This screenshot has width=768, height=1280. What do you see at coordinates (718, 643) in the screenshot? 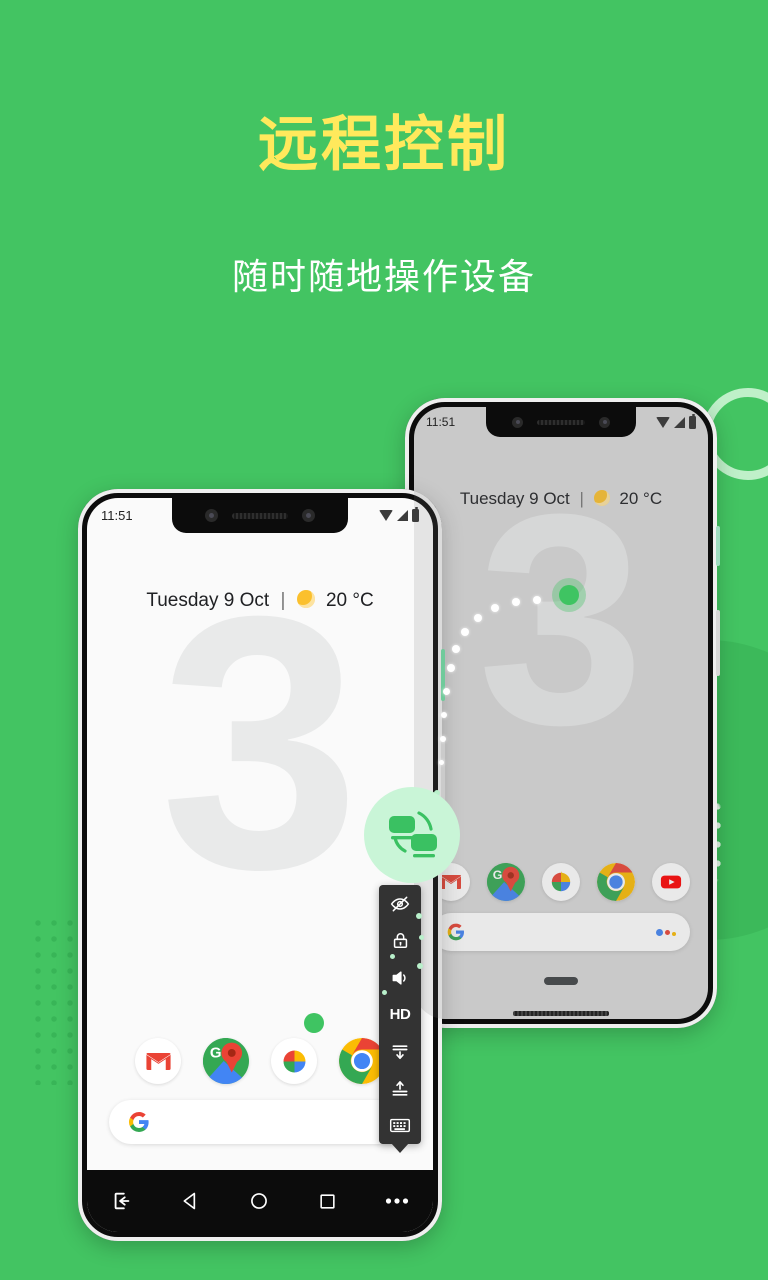
I see `back-phone-volume-button` at bounding box center [718, 643].